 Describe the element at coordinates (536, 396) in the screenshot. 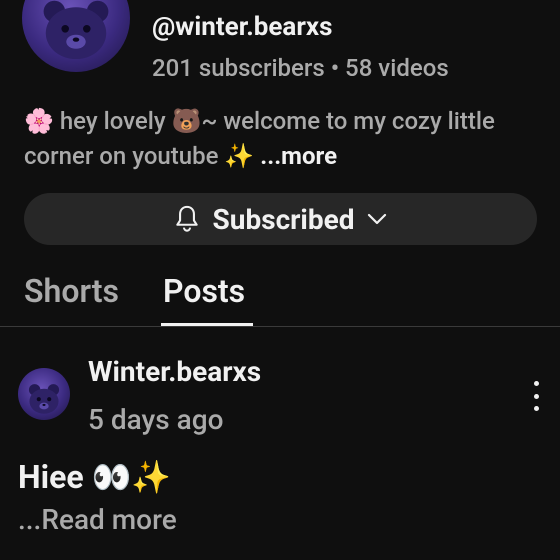

I see `post-menu-icon` at that location.